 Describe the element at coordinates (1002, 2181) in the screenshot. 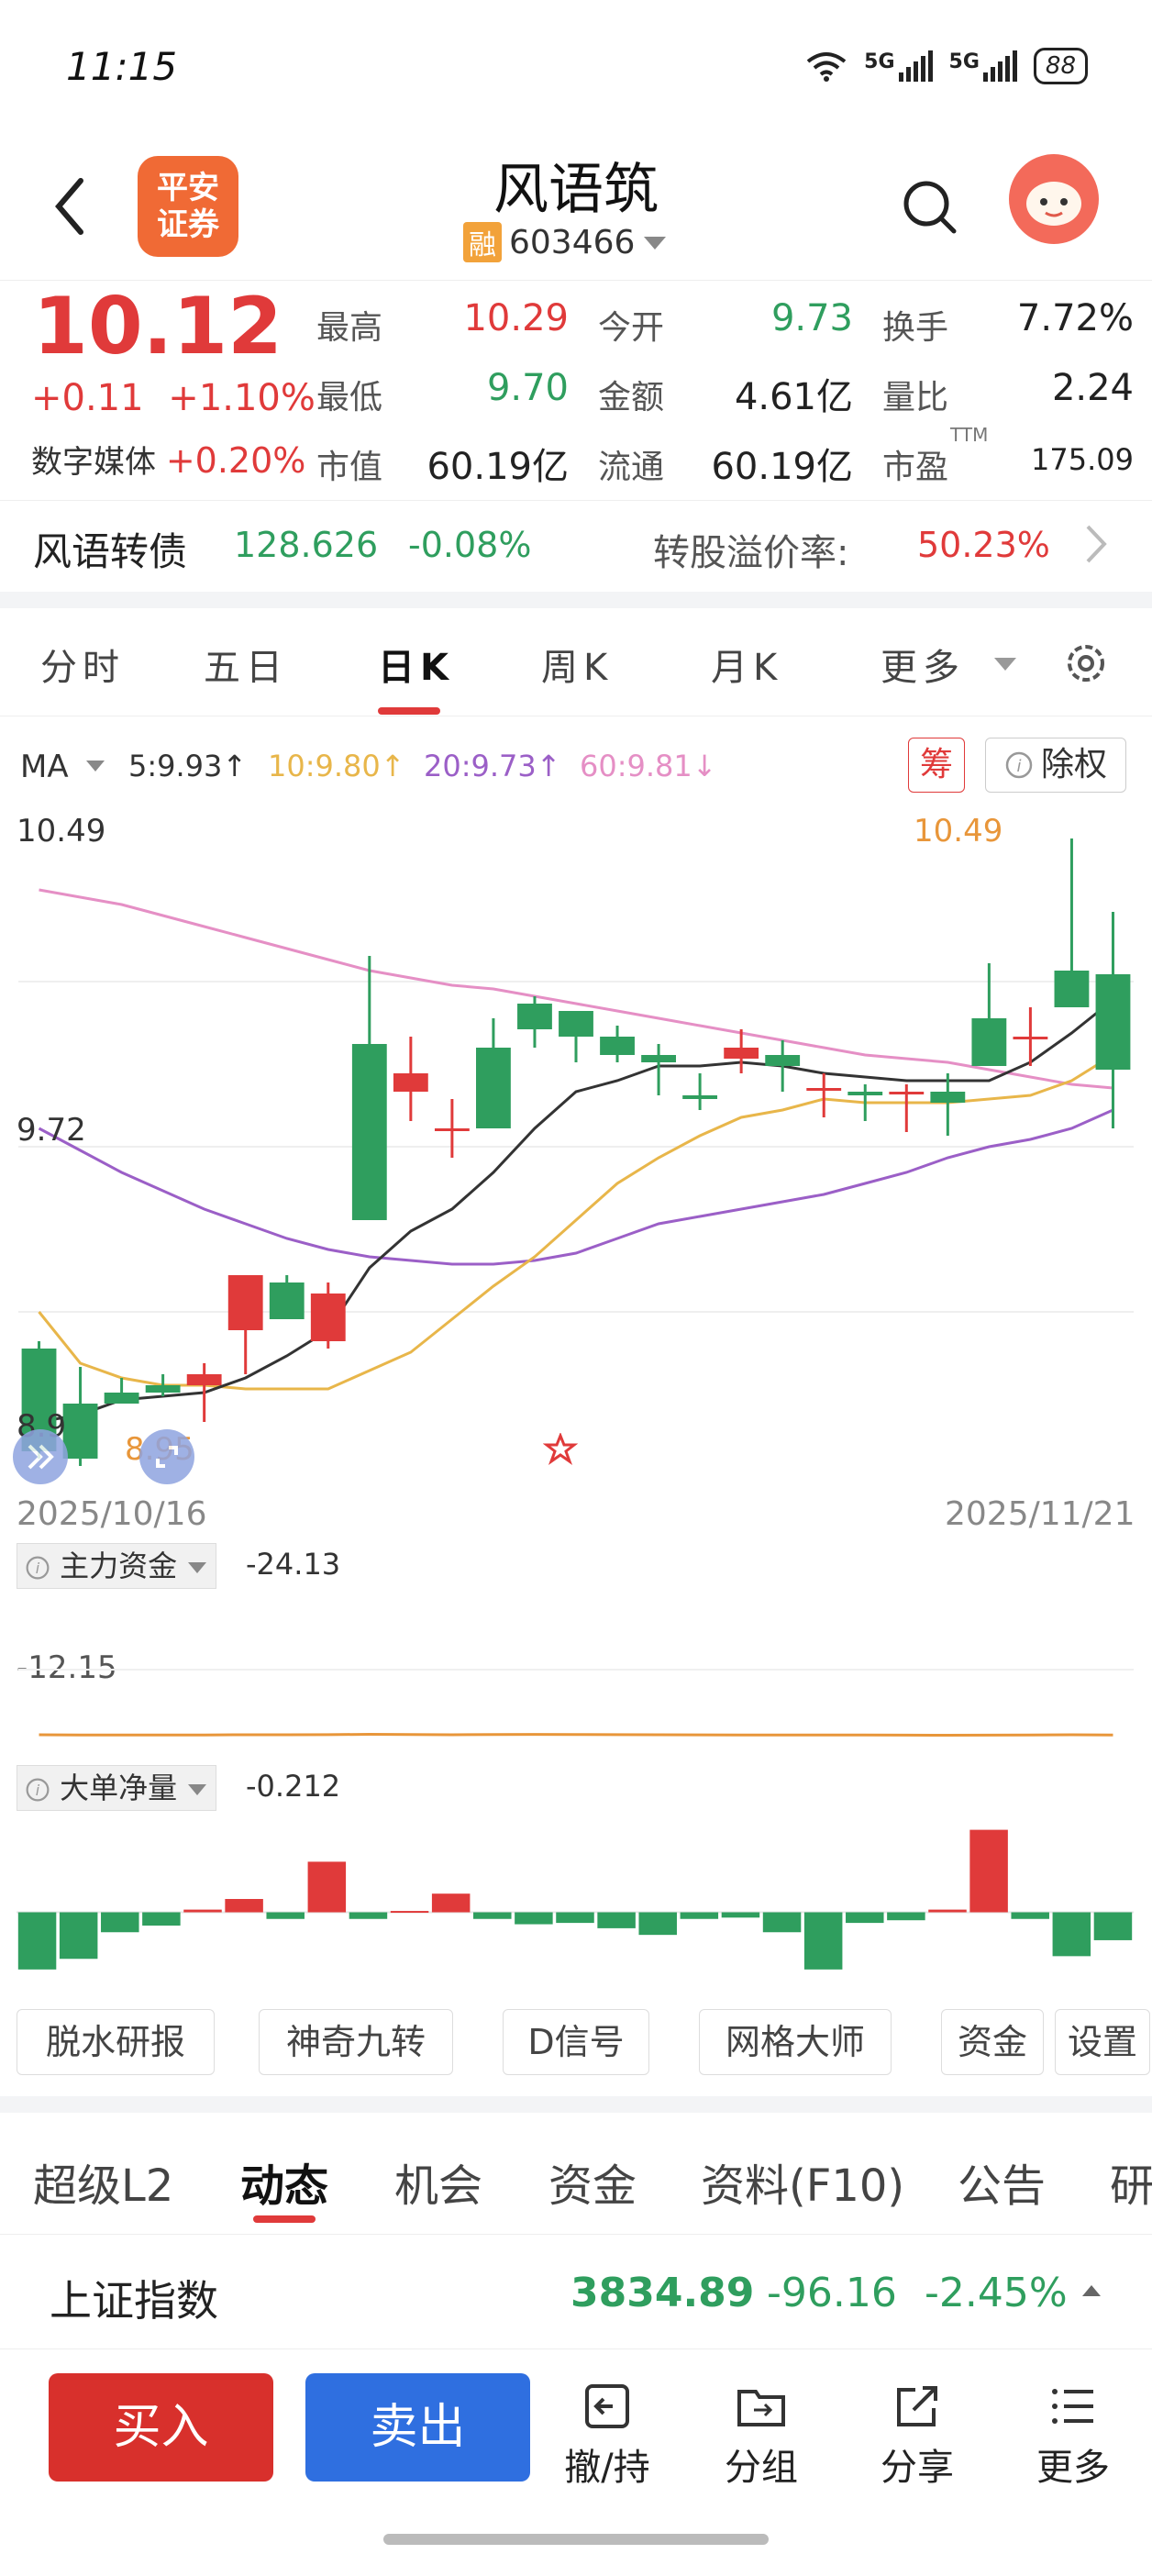

I see `tab-announcements: 公告` at that location.